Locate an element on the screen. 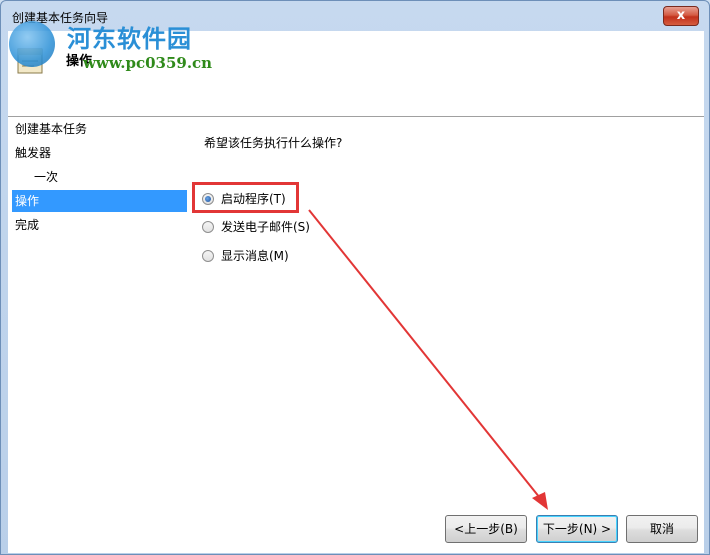 This screenshot has height=555, width=710. action-question: 希望该任务执行什么操作? is located at coordinates (273, 143).